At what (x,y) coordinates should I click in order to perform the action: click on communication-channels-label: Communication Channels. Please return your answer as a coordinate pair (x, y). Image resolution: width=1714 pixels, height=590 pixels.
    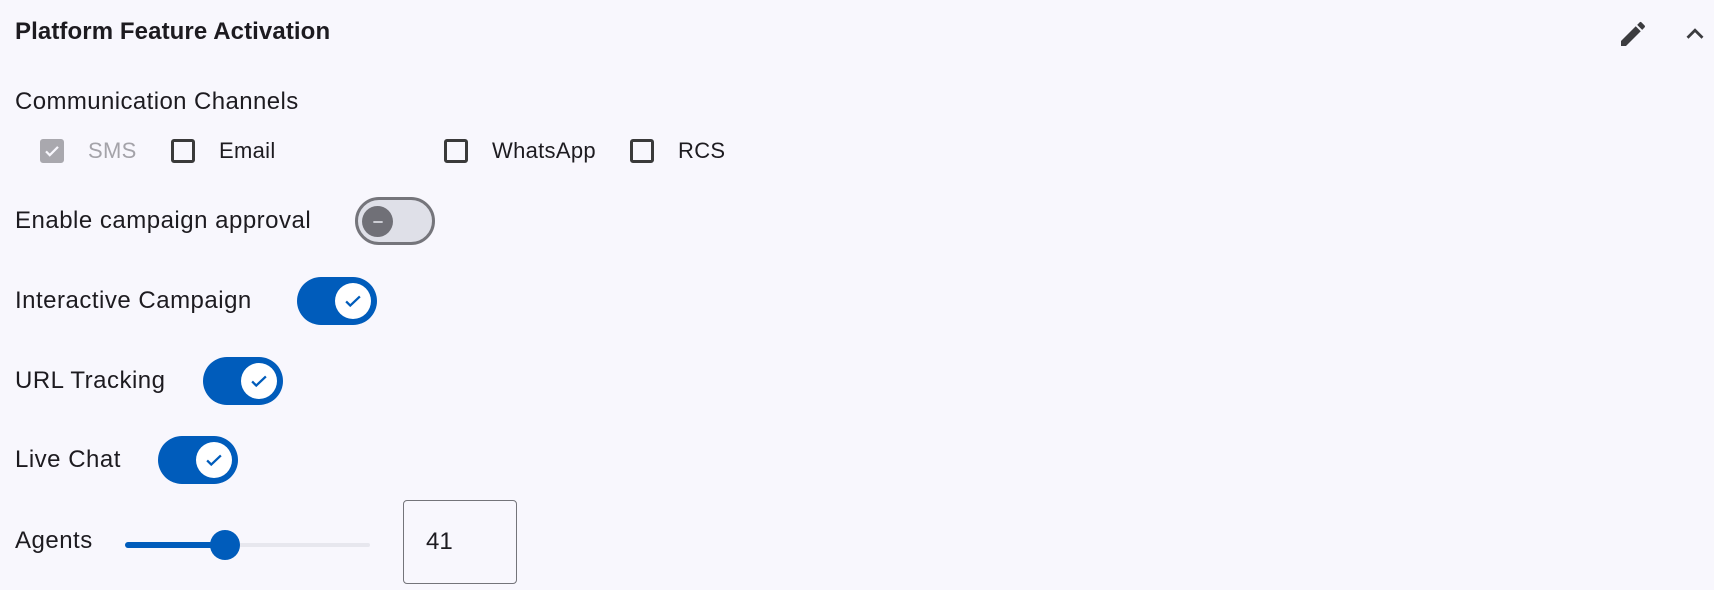
    Looking at the image, I should click on (157, 101).